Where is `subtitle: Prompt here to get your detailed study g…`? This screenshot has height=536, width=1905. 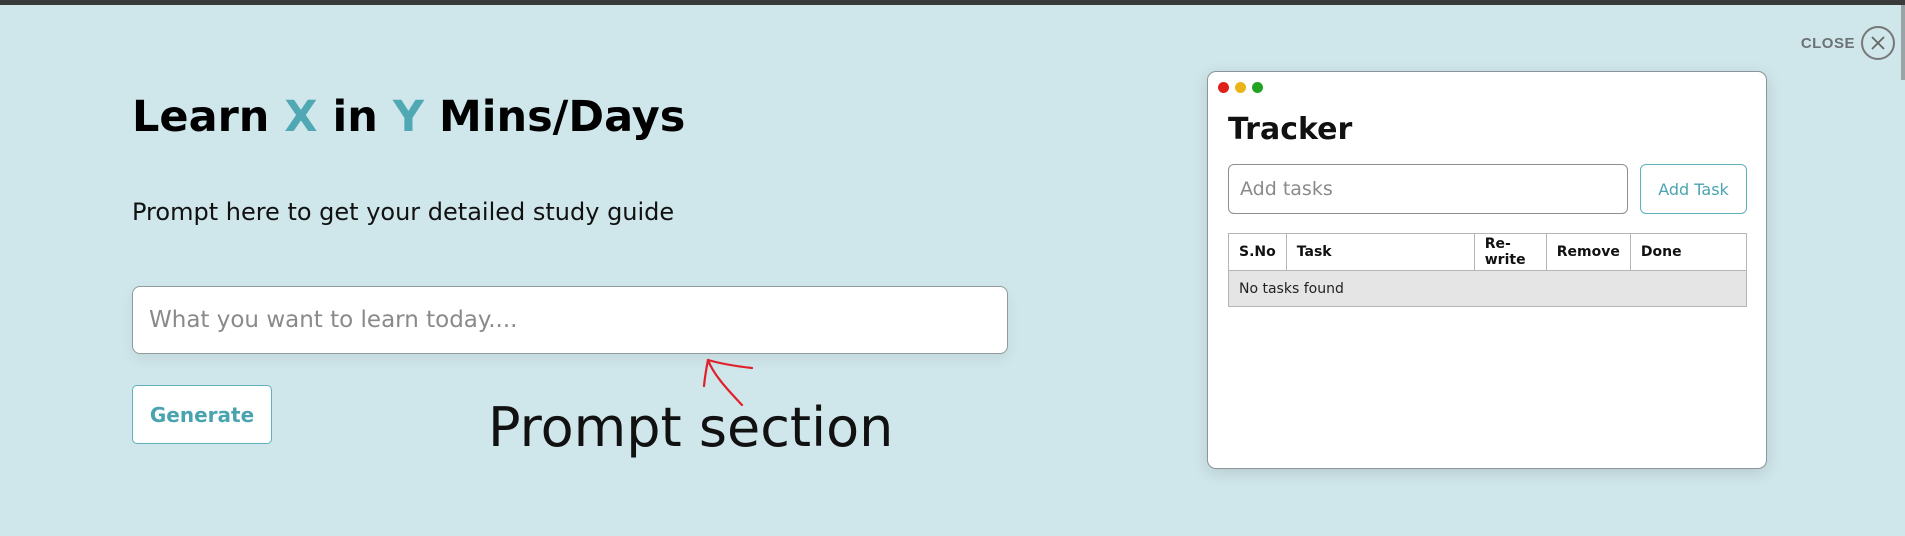 subtitle: Prompt here to get your detailed study g… is located at coordinates (403, 212).